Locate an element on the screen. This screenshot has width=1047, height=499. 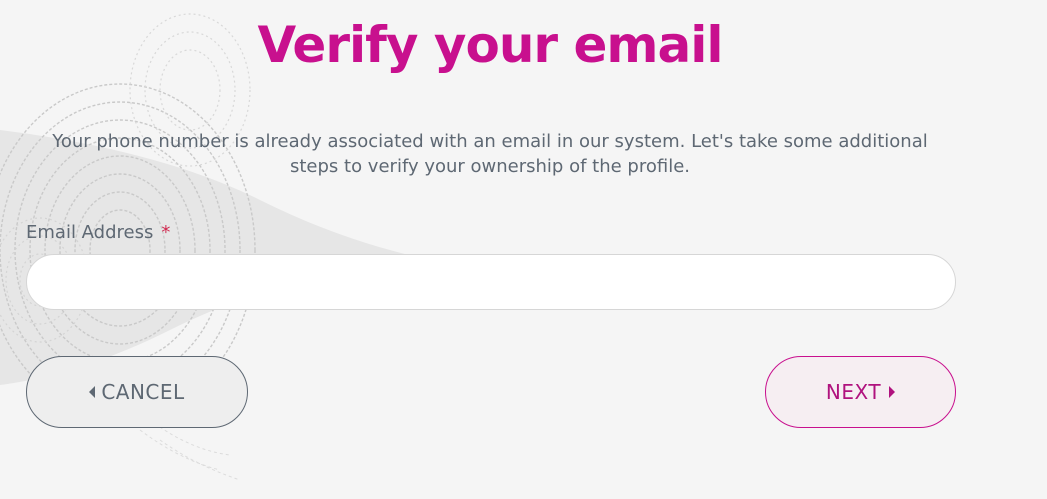
email-label: Email Address * is located at coordinates (98, 232).